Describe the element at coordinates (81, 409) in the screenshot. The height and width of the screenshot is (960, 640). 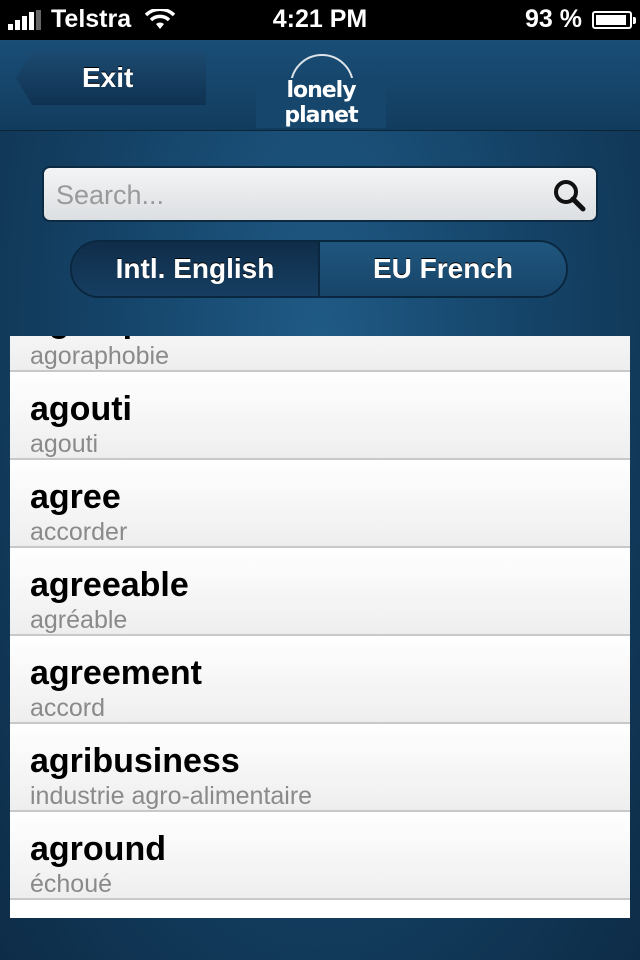
I see `entry-word: agouti` at that location.